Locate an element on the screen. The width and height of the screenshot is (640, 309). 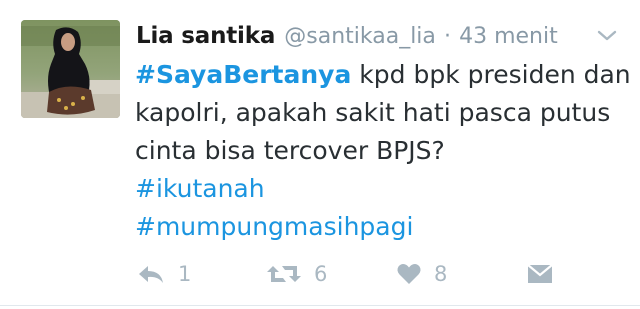
avatar-photo is located at coordinates (70, 69).